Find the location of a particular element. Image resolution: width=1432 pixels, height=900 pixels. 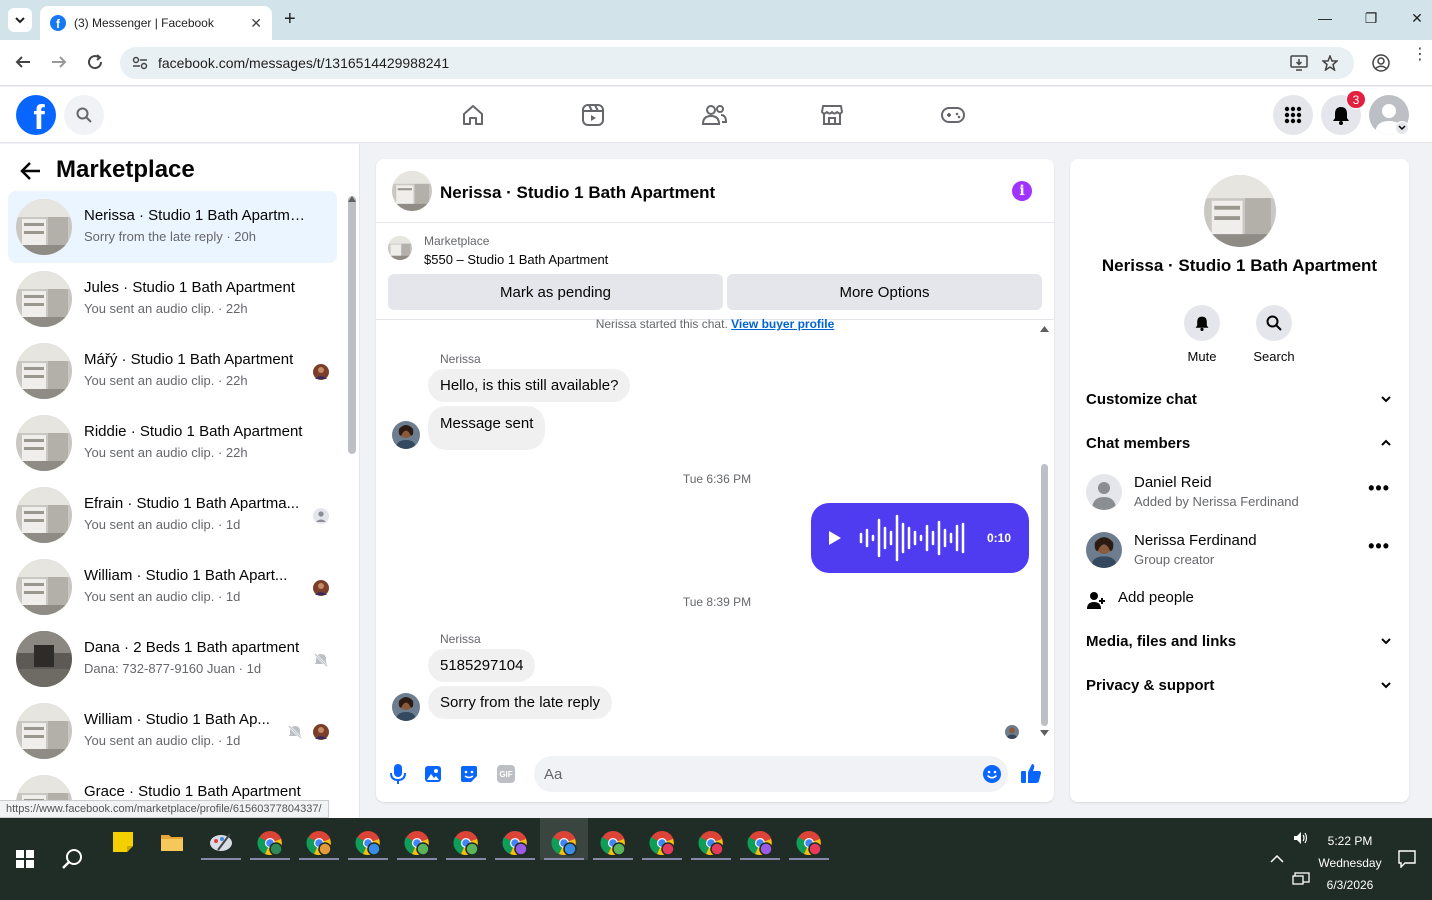

chat-scrollbar is located at coordinates (1044, 595).